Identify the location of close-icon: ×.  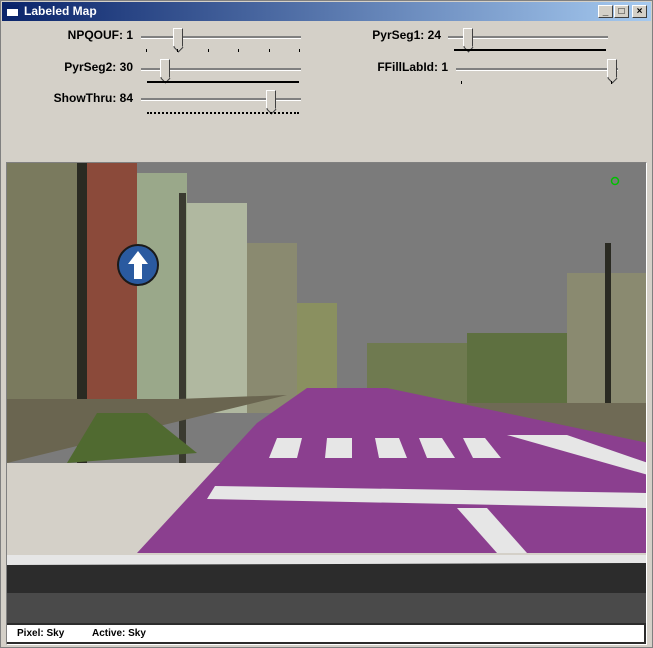
(639, 11).